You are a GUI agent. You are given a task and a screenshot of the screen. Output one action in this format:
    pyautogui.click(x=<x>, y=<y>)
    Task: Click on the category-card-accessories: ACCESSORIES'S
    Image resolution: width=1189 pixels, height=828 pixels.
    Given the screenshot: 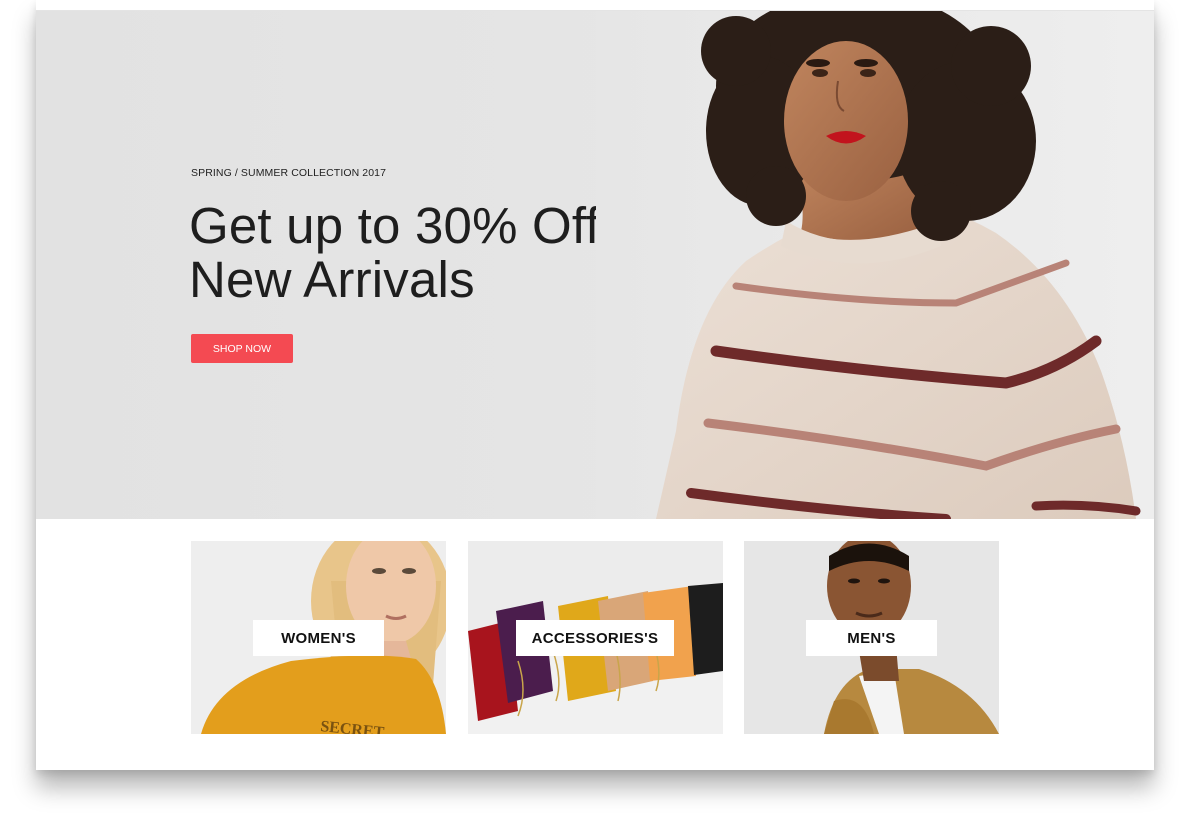 What is the action you would take?
    pyautogui.click(x=595, y=637)
    